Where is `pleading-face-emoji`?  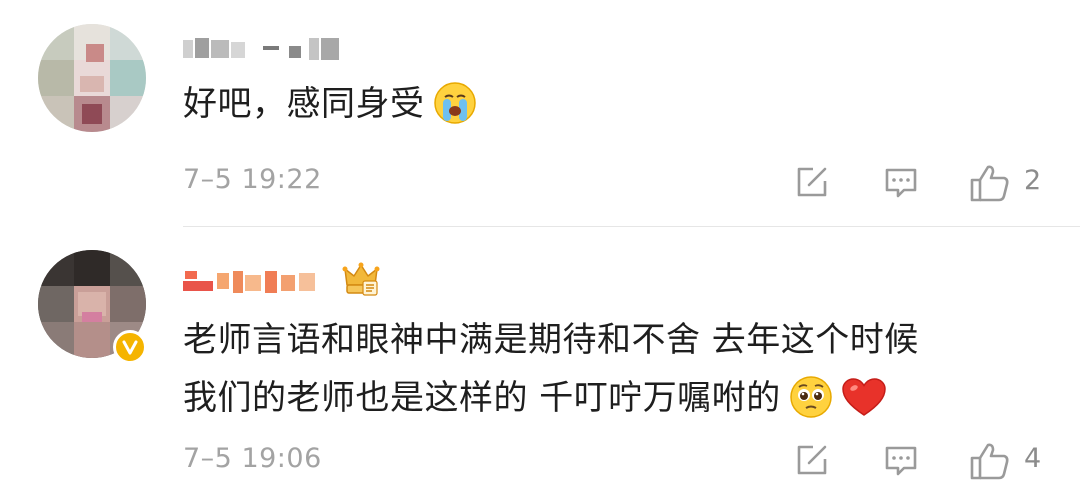 pleading-face-emoji is located at coordinates (811, 406).